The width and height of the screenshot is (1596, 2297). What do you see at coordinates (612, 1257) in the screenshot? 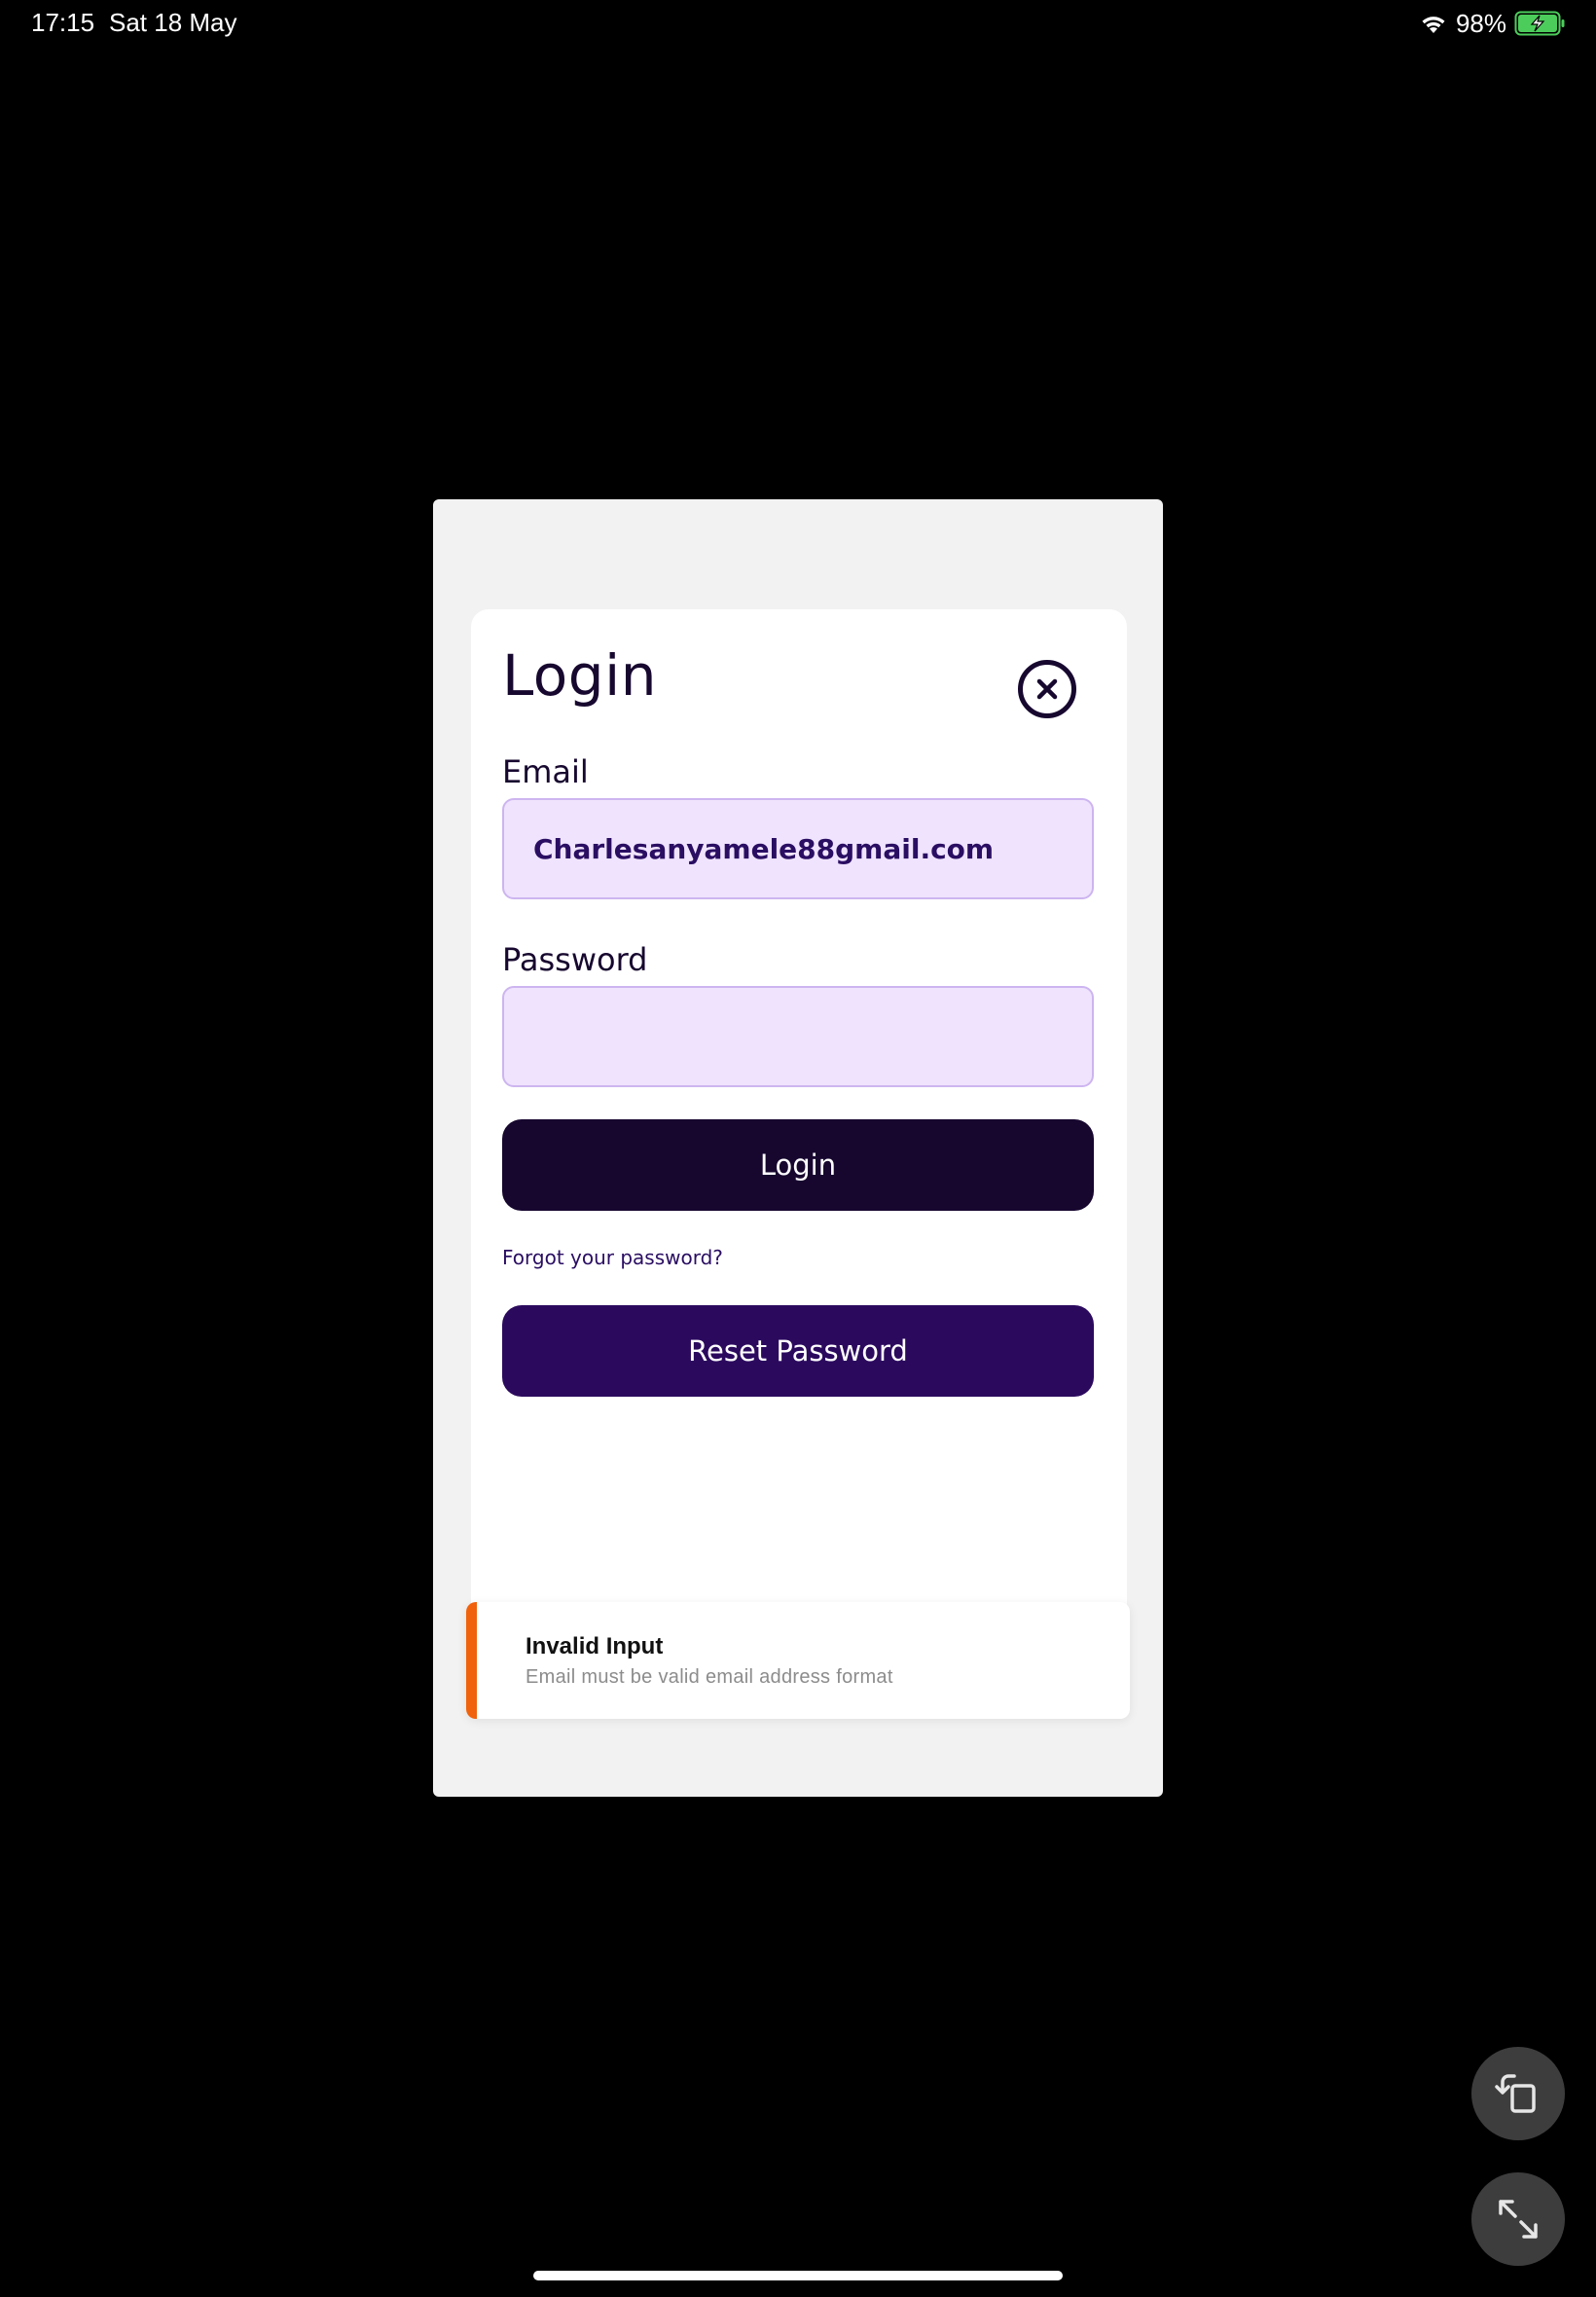
I see `forgot-password-link: Forgot your password?` at bounding box center [612, 1257].